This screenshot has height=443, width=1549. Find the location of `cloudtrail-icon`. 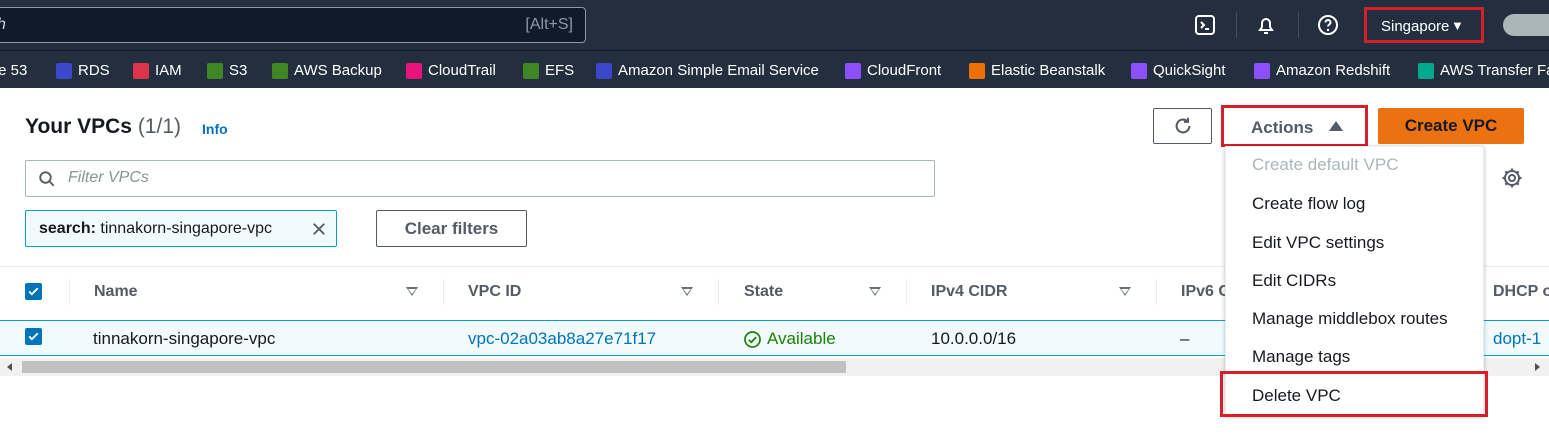

cloudtrail-icon is located at coordinates (414, 70).